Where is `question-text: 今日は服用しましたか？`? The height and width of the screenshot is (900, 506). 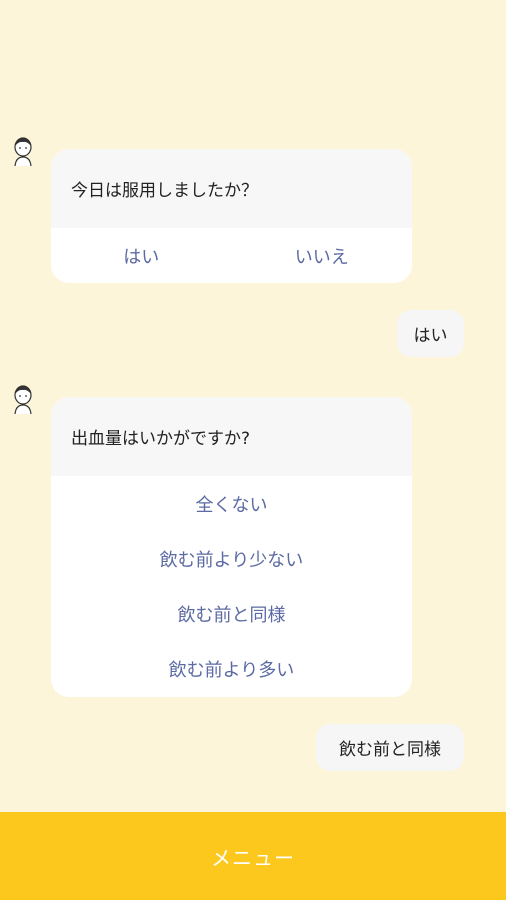 question-text: 今日は服用しましたか？ is located at coordinates (231, 188).